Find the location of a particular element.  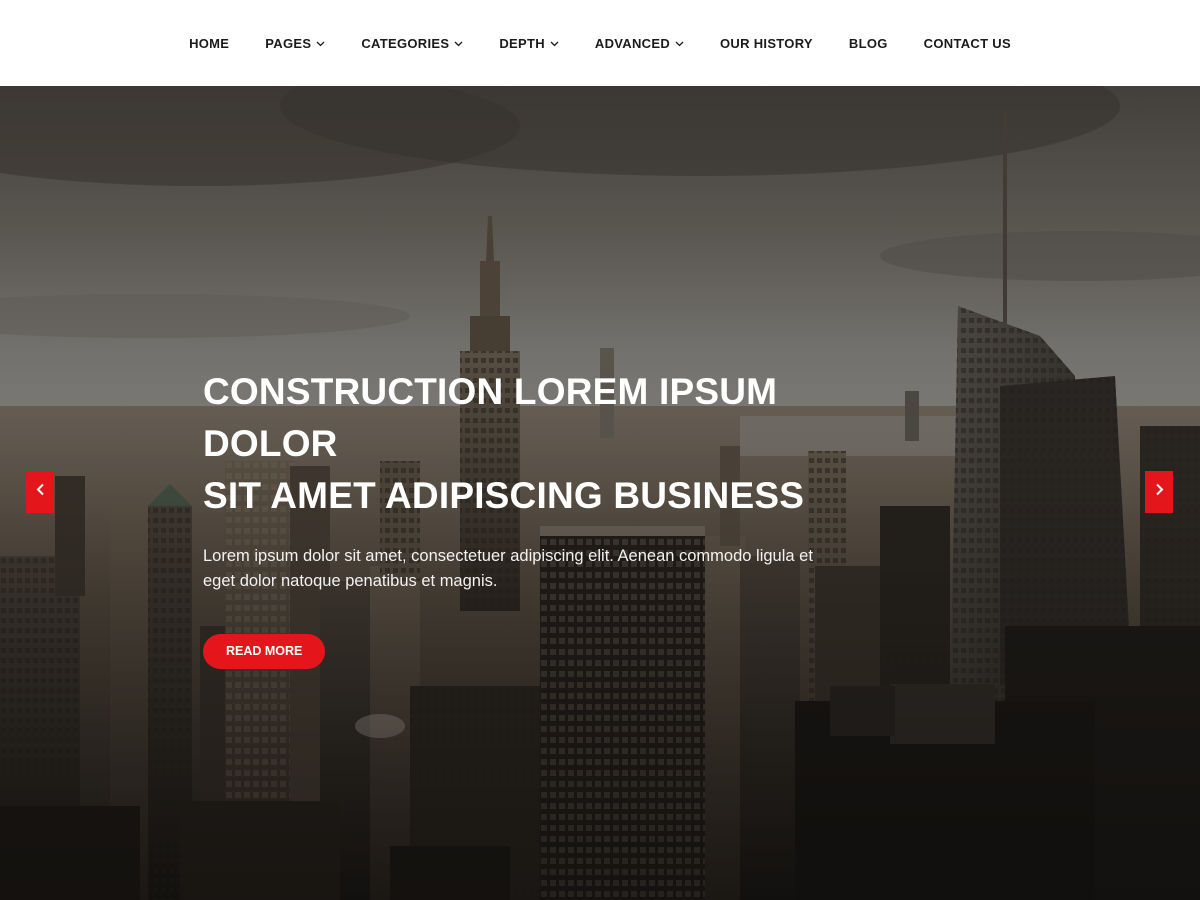

nav-item-label: BLOG is located at coordinates (868, 43).